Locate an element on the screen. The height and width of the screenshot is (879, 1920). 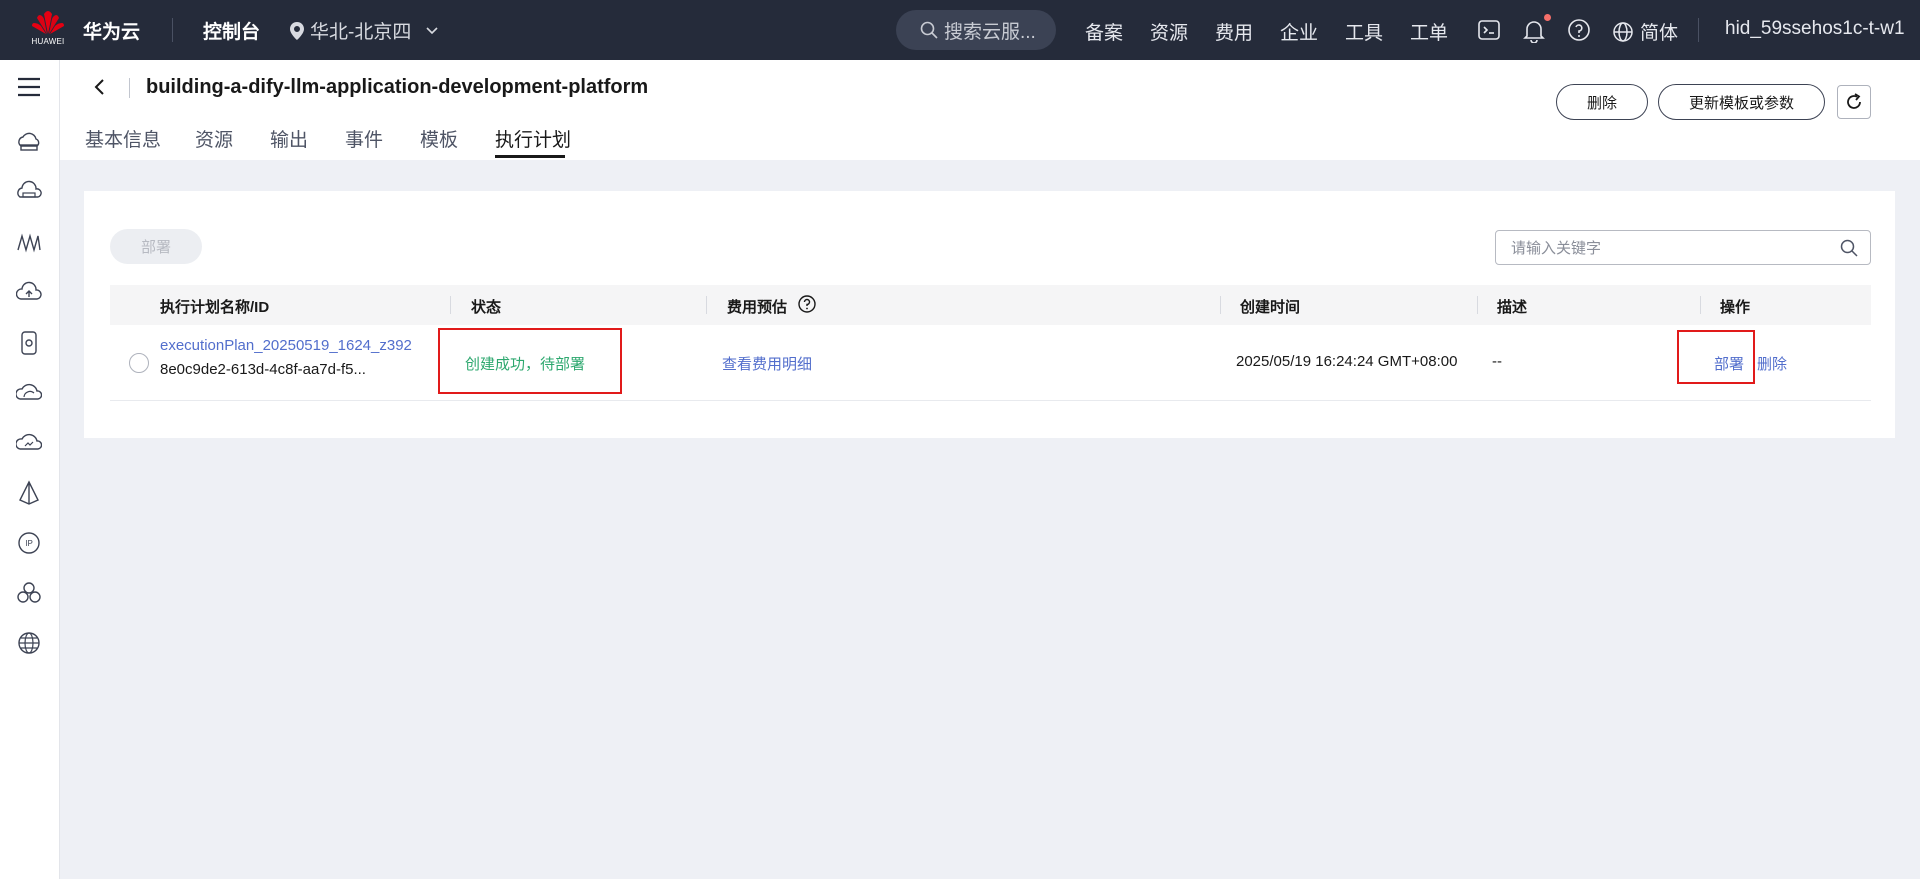
row-select-radio is located at coordinates (139, 363).